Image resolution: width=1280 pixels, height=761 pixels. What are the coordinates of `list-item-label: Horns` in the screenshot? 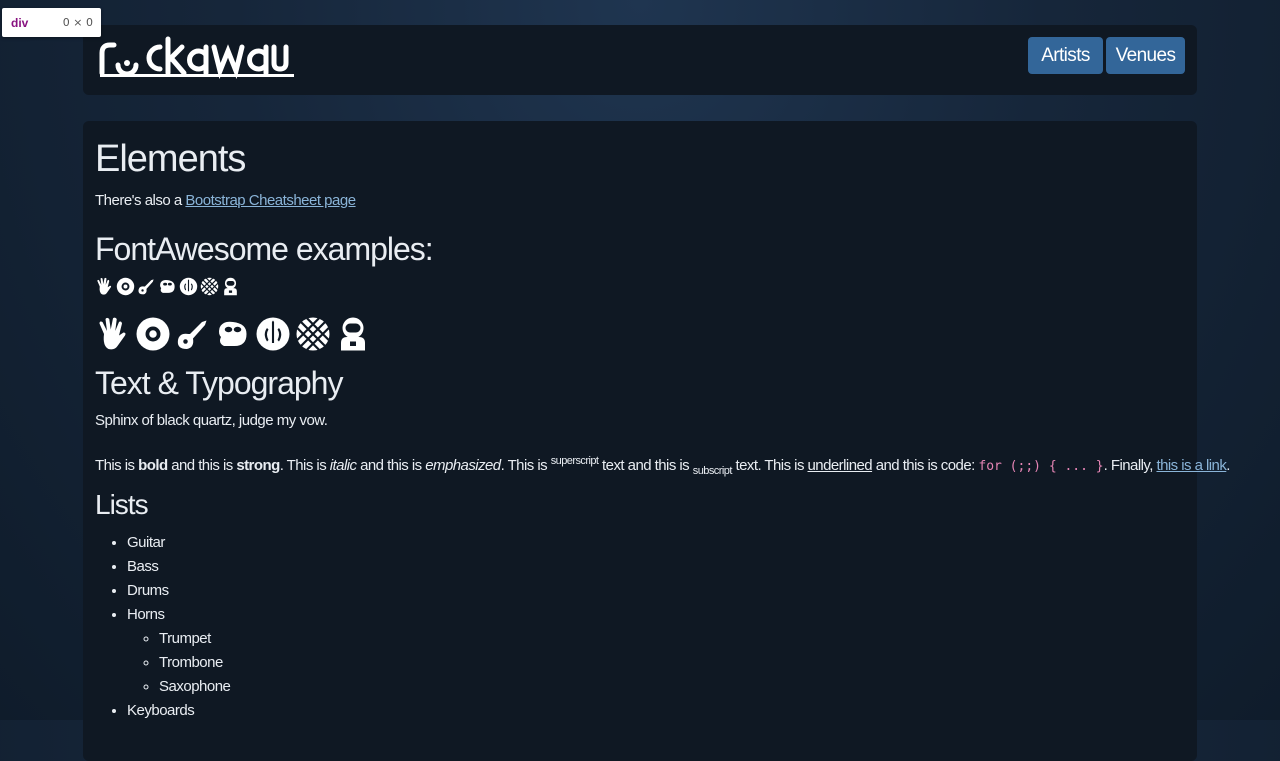 It's located at (146, 614).